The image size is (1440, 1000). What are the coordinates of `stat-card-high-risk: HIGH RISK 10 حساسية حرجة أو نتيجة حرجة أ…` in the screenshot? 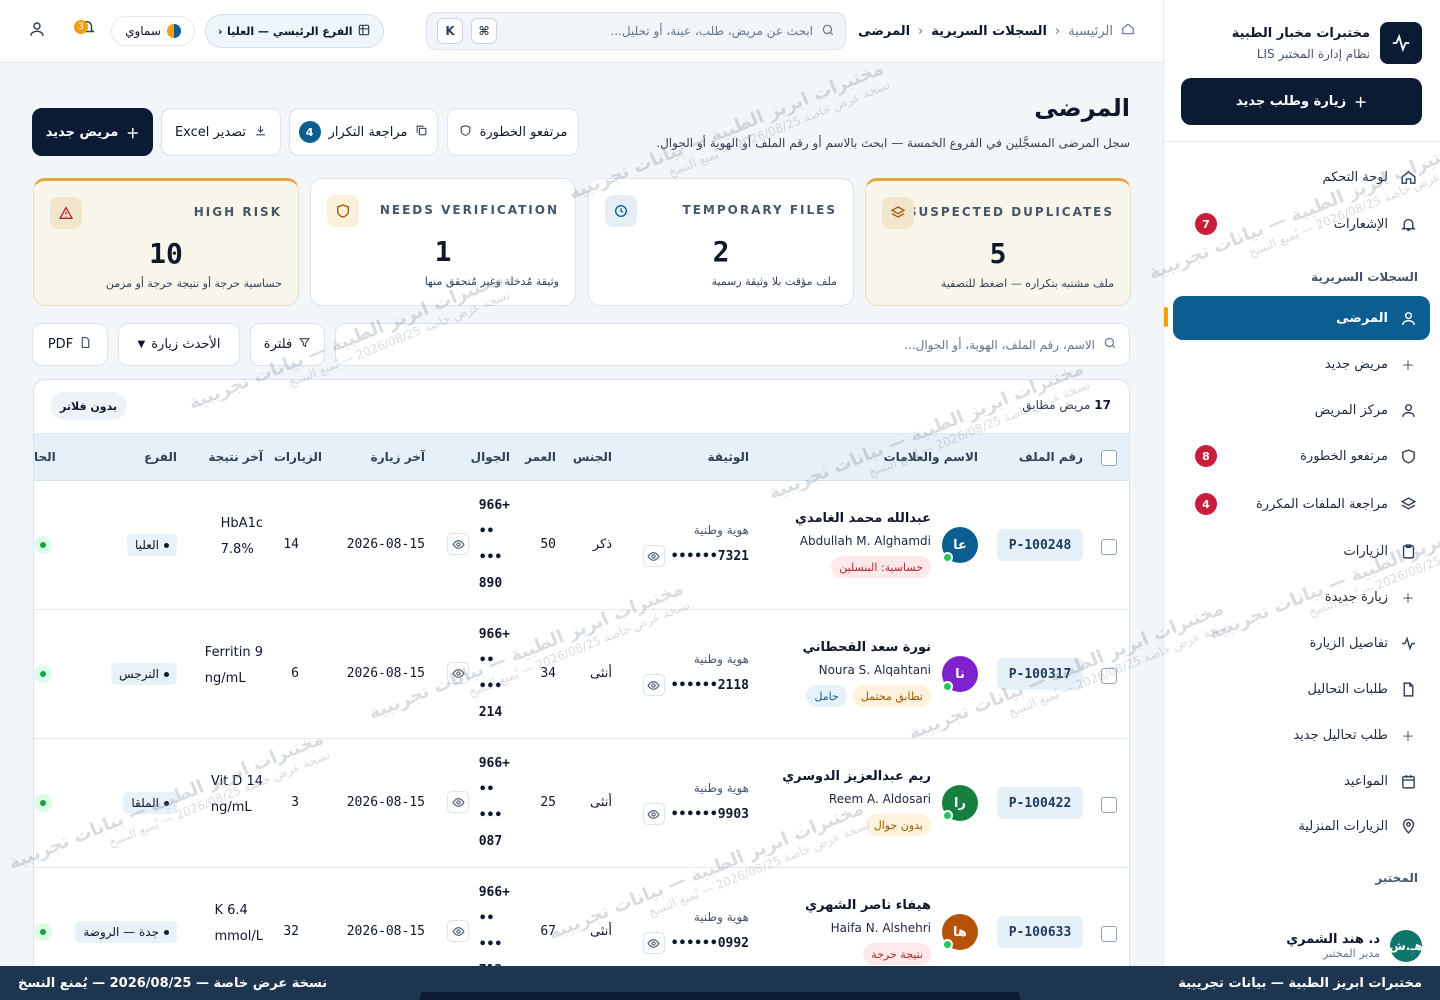 It's located at (166, 242).